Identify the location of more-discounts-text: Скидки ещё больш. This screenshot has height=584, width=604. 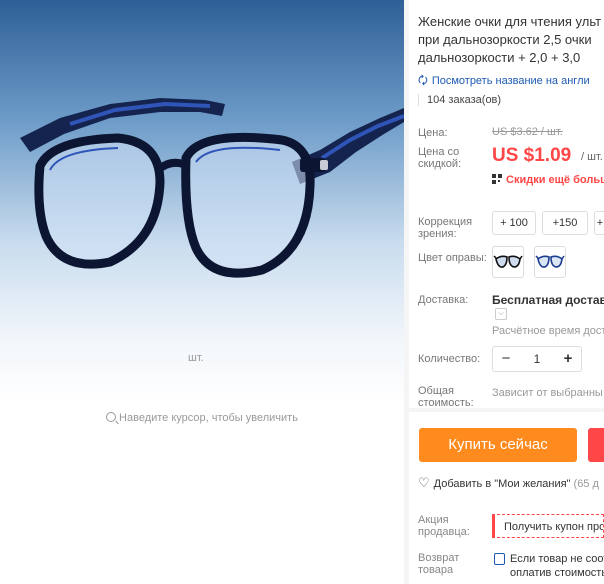
(555, 180).